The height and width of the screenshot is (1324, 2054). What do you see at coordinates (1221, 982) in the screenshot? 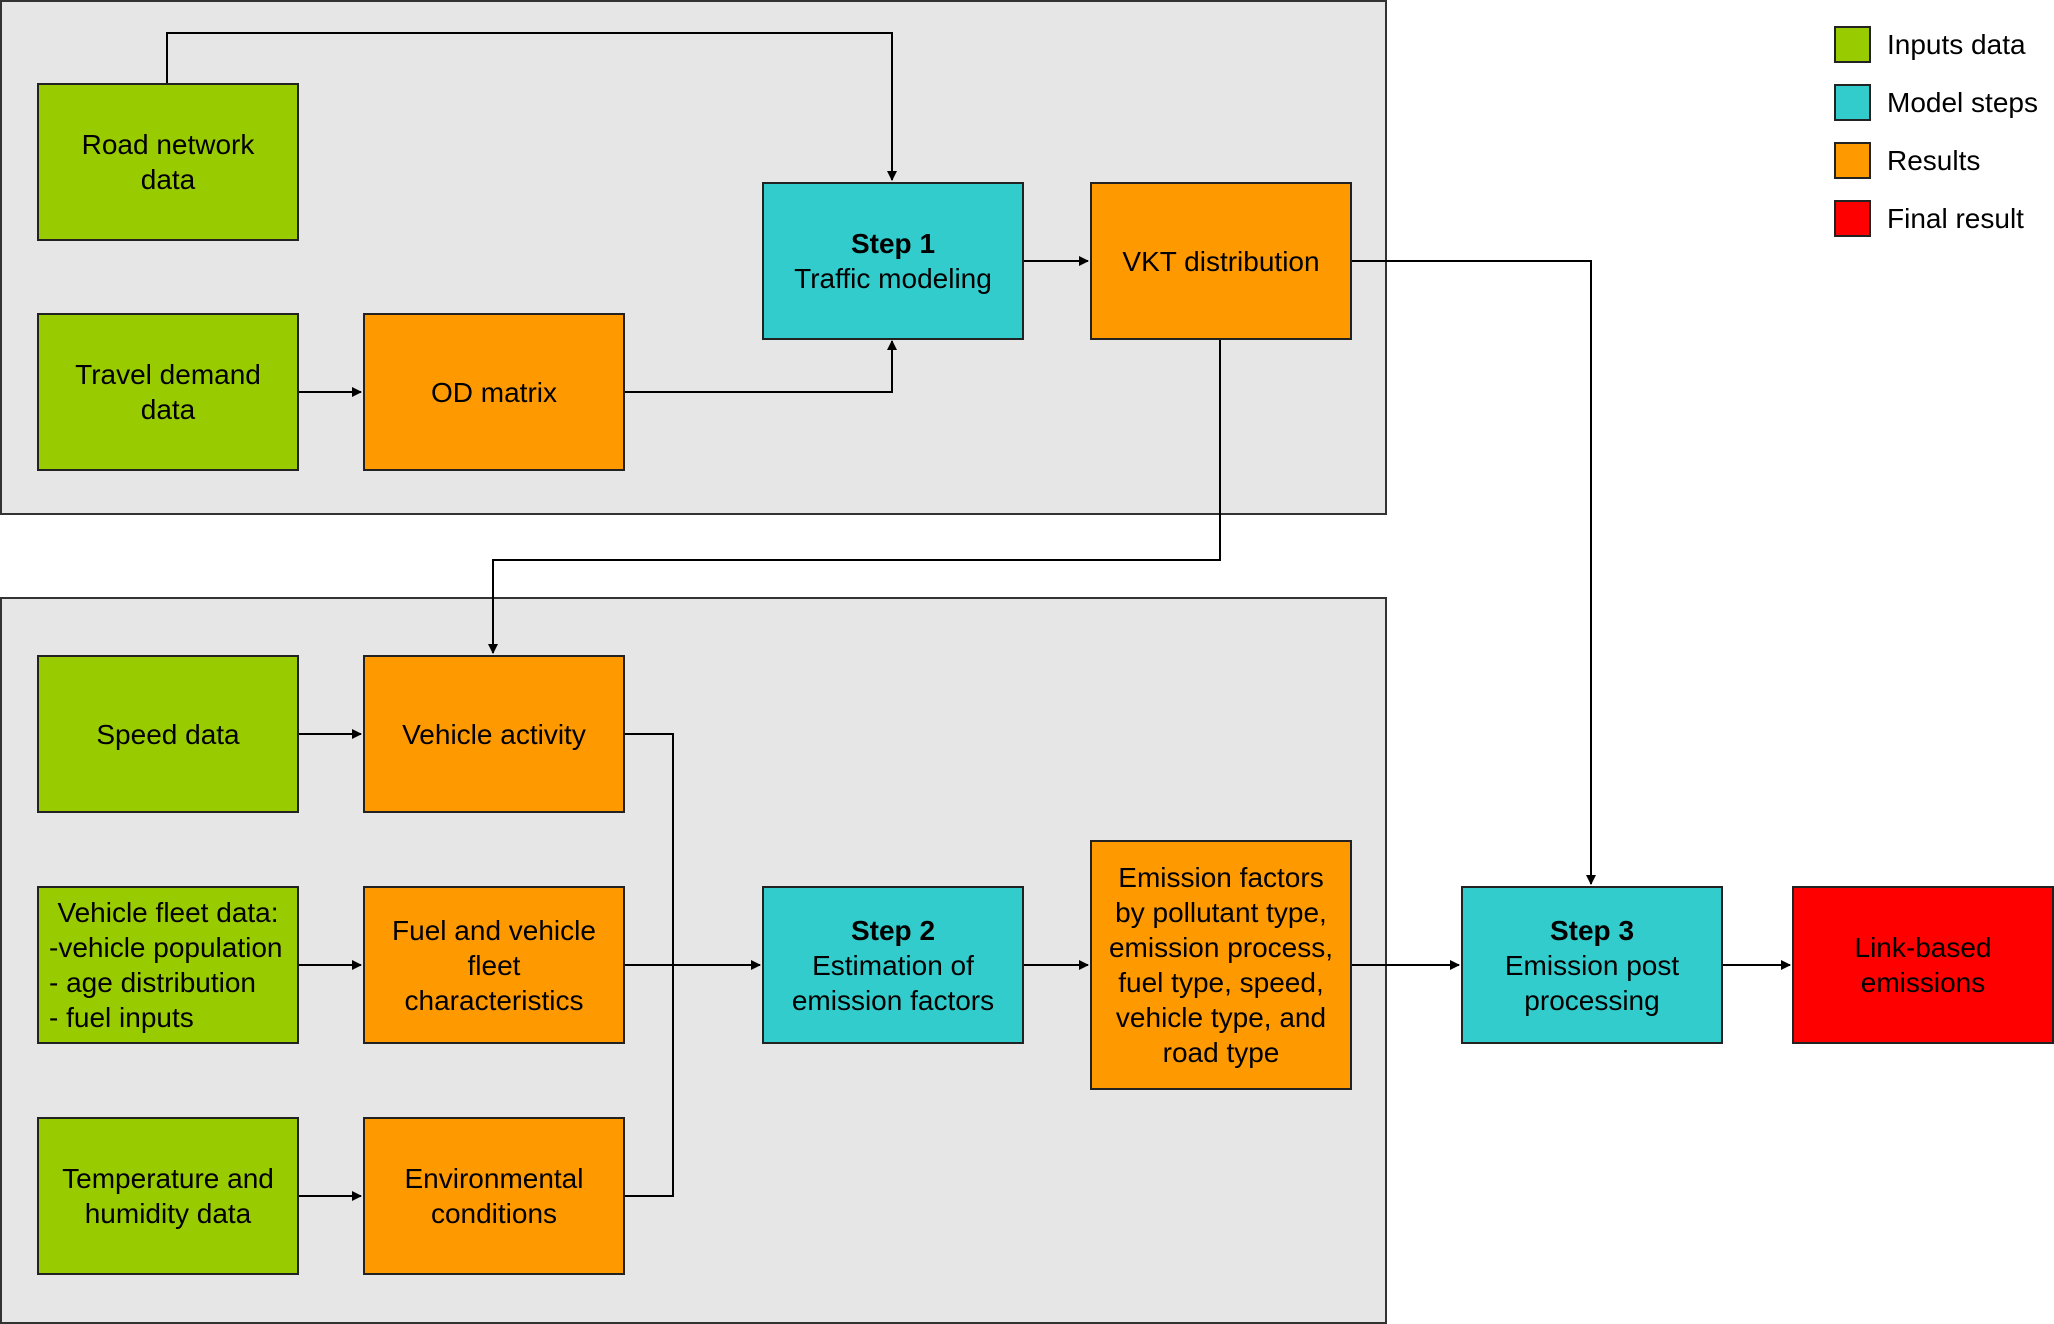
I see `node-text: fuel type, speed,` at bounding box center [1221, 982].